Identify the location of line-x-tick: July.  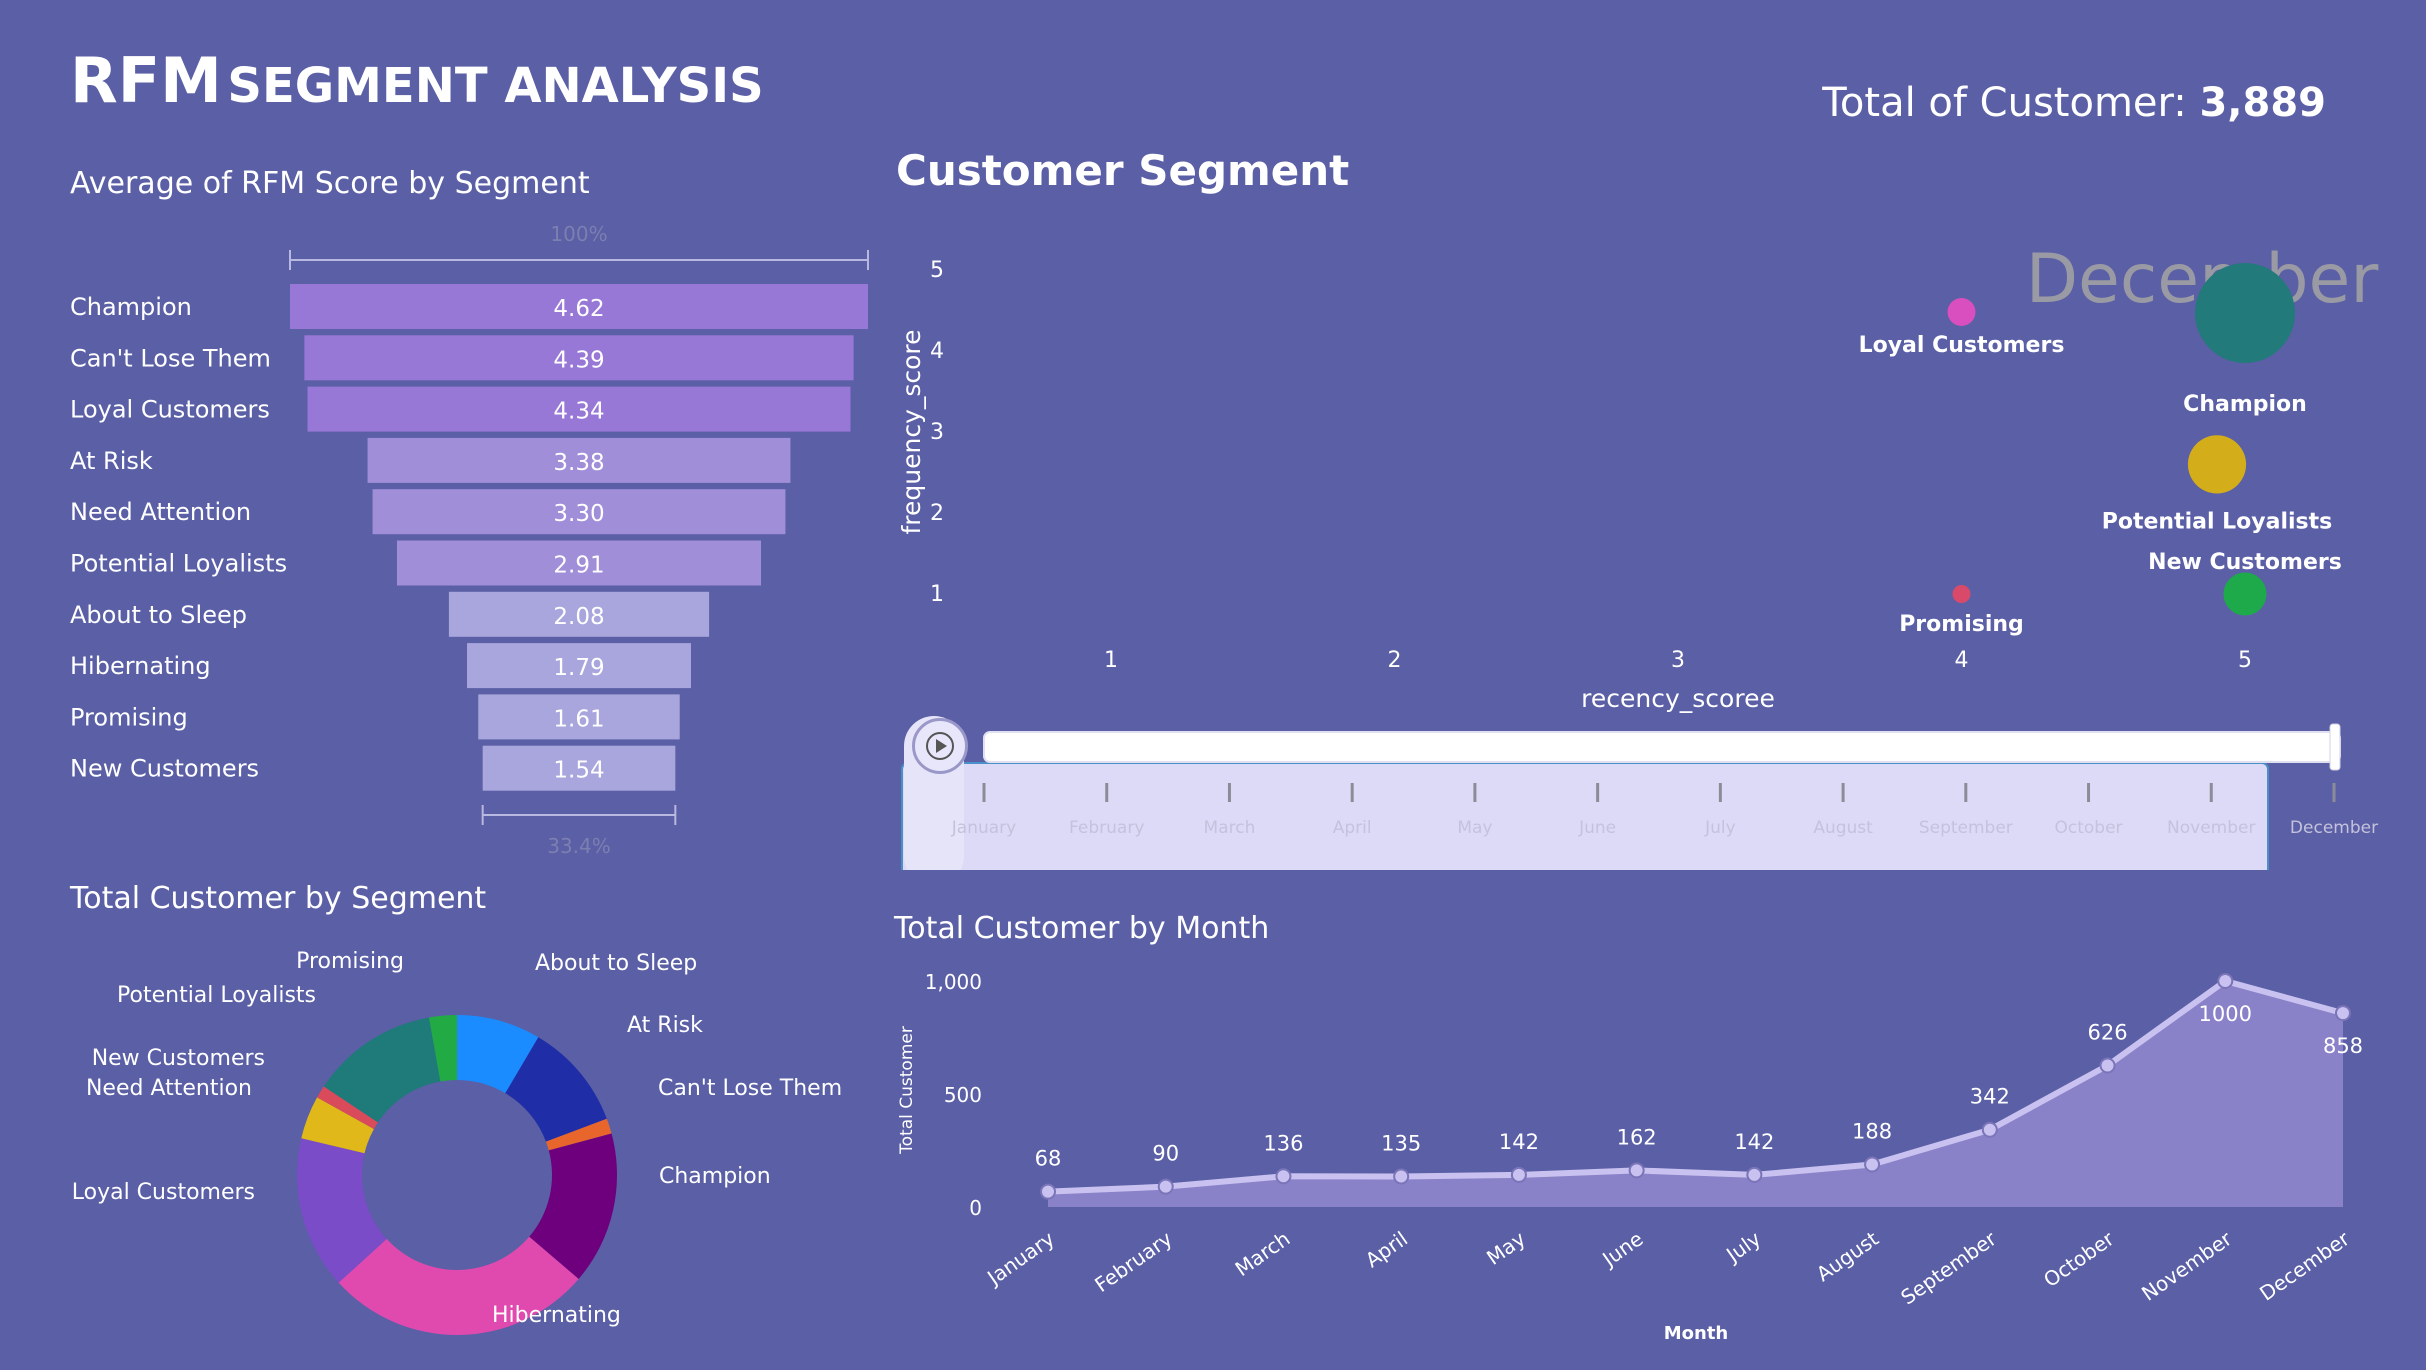
(1742, 1247).